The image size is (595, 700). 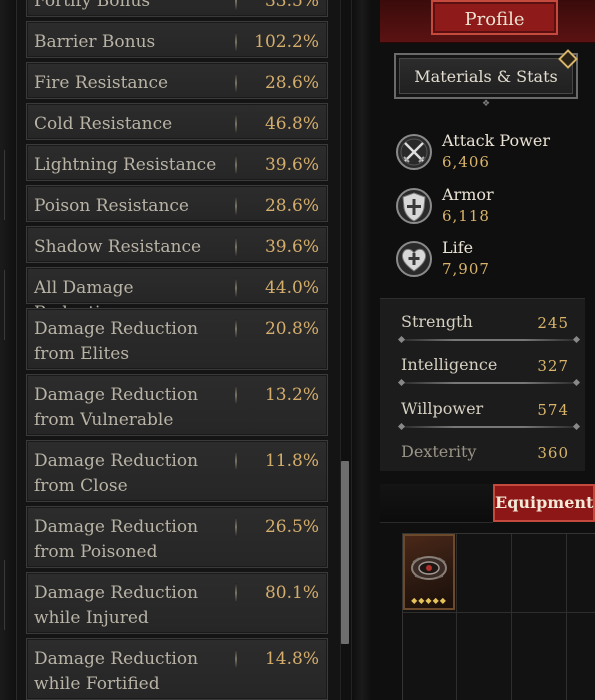 What do you see at coordinates (177, 295) in the screenshot?
I see `stat-row: All Damage Reduction44.0%` at bounding box center [177, 295].